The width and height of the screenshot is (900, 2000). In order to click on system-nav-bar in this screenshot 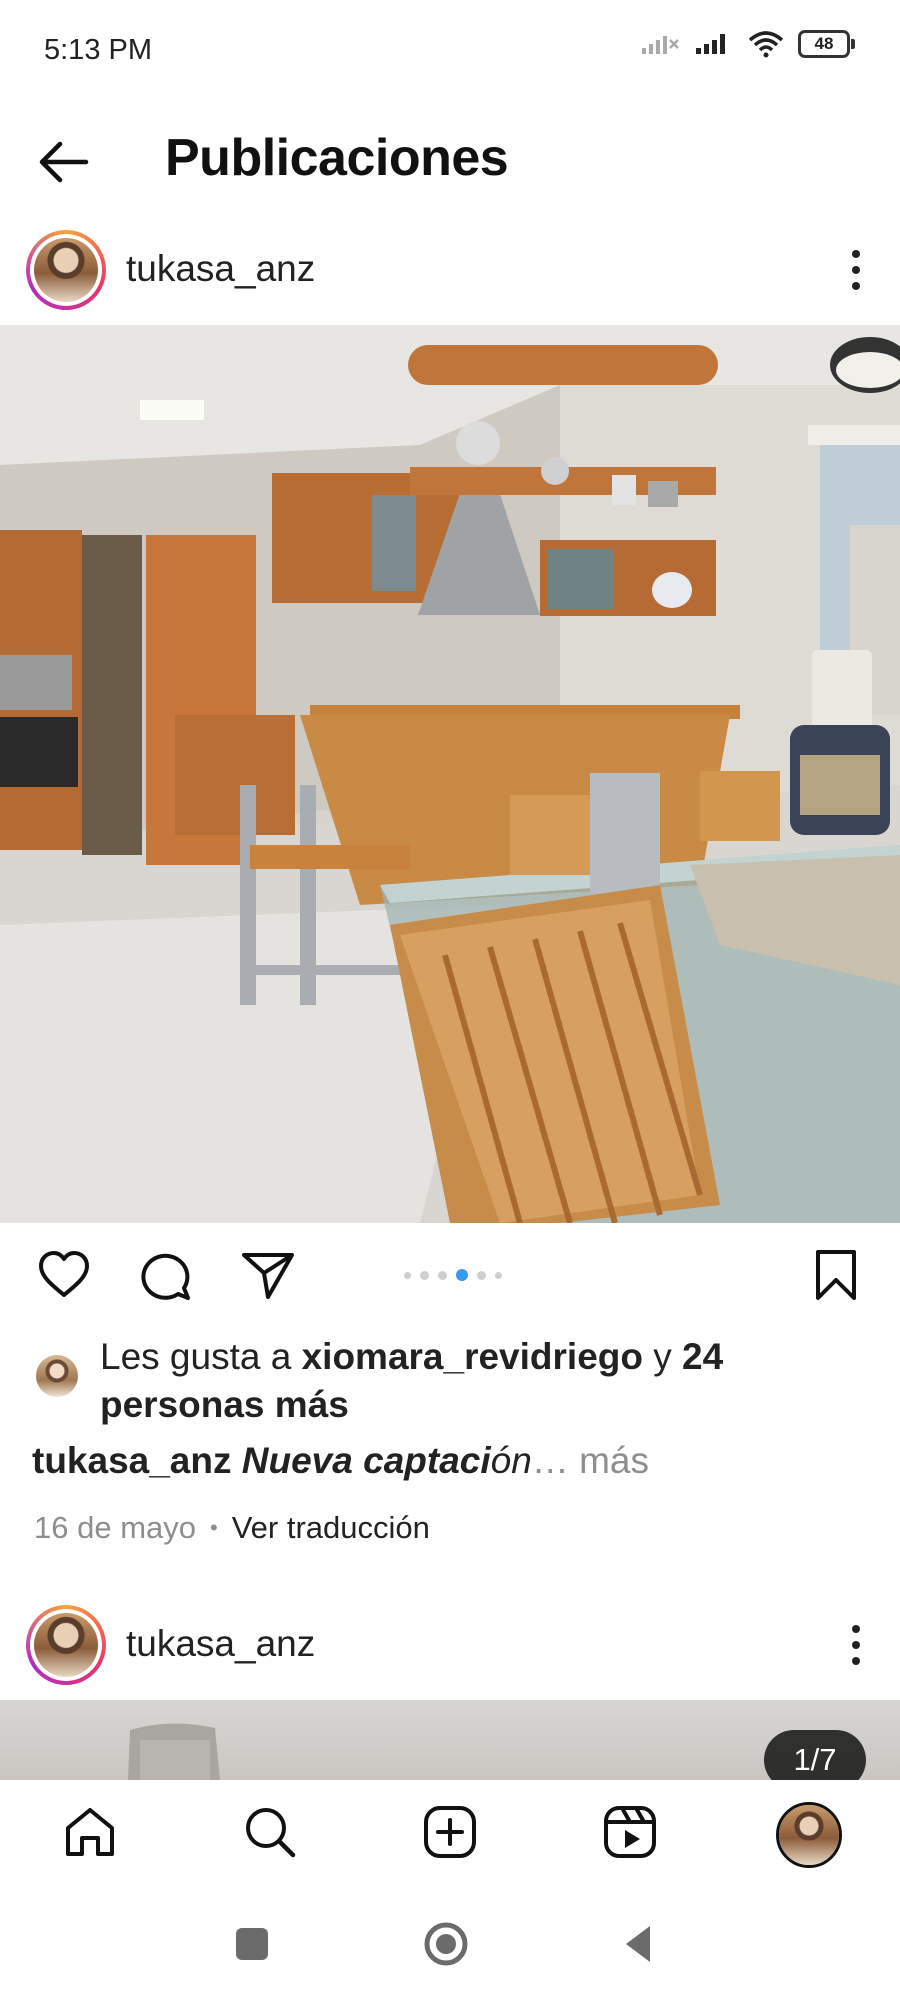, I will do `click(450, 1945)`.